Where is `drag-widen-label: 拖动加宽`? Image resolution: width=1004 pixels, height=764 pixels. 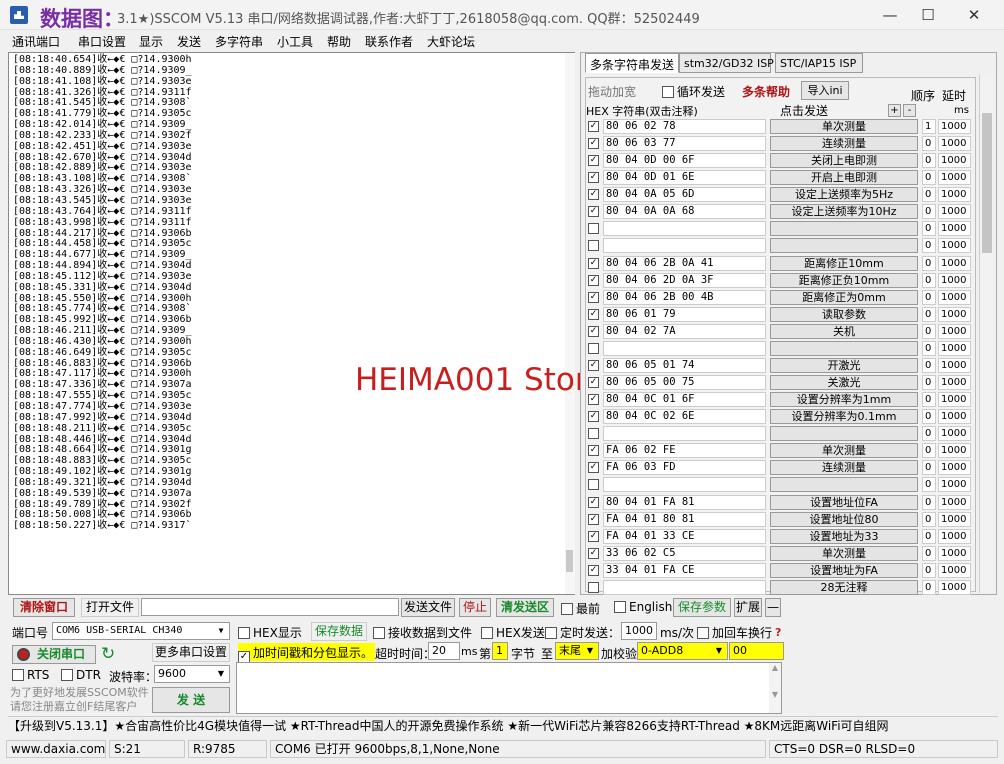
drag-widen-label: 拖动加宽 is located at coordinates (612, 91).